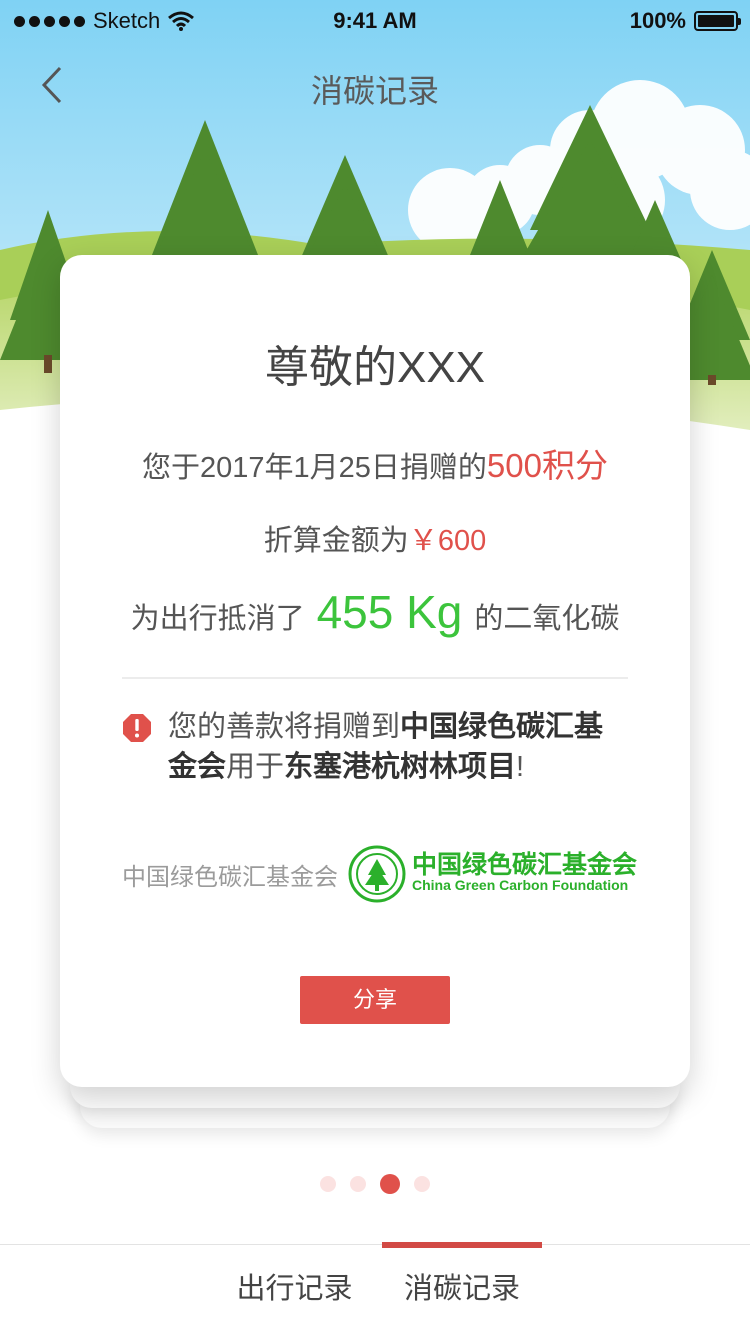  What do you see at coordinates (375, 367) in the screenshot?
I see `greeting: 尊敬的XXX` at bounding box center [375, 367].